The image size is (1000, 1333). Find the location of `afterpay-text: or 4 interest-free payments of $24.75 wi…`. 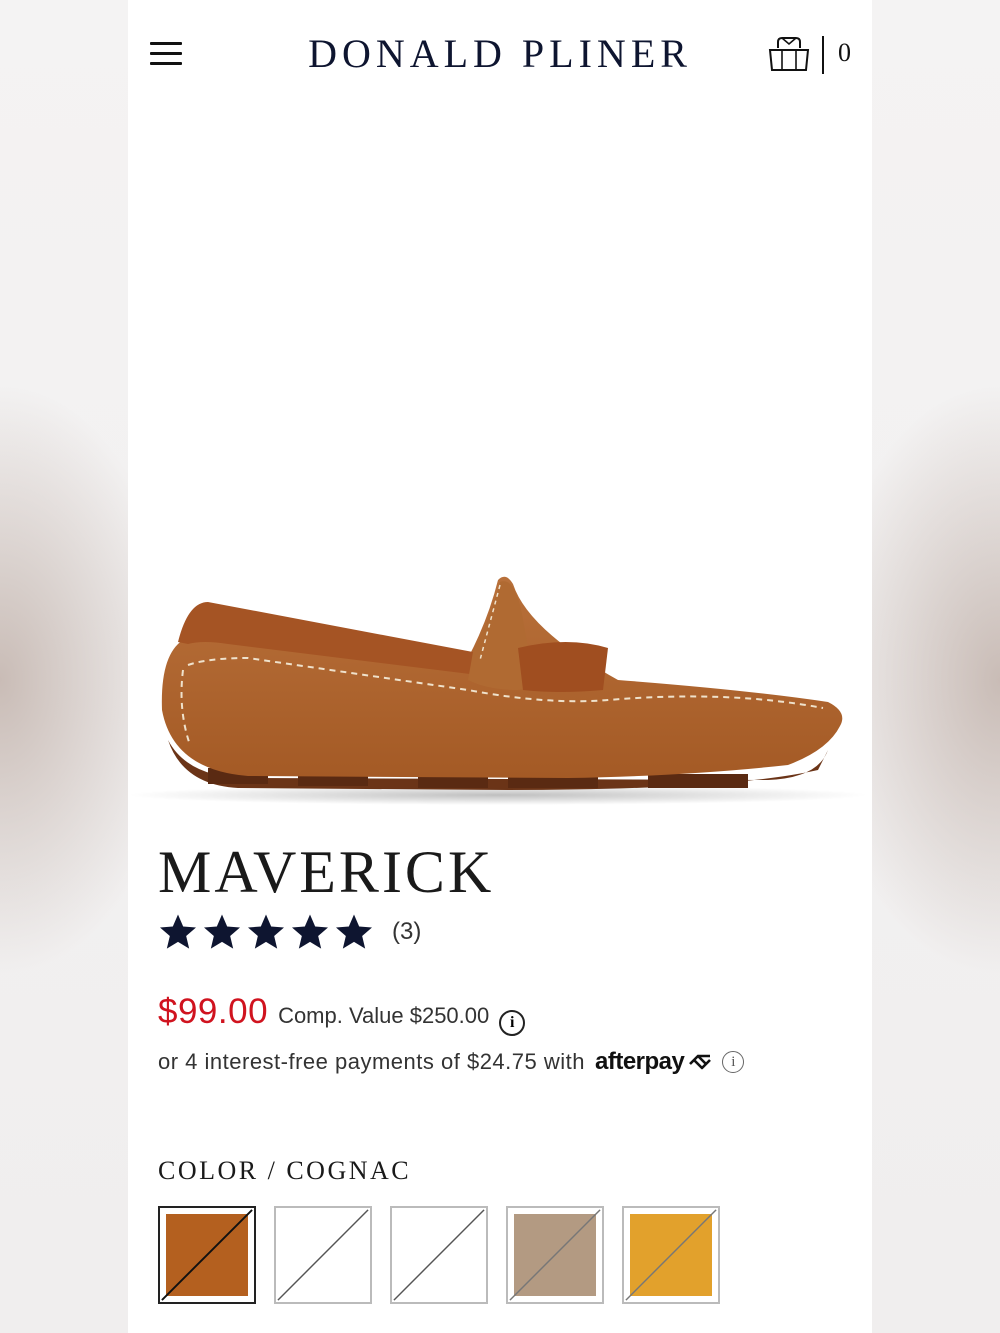

afterpay-text: or 4 interest-free payments of $24.75 wi… is located at coordinates (371, 1061).